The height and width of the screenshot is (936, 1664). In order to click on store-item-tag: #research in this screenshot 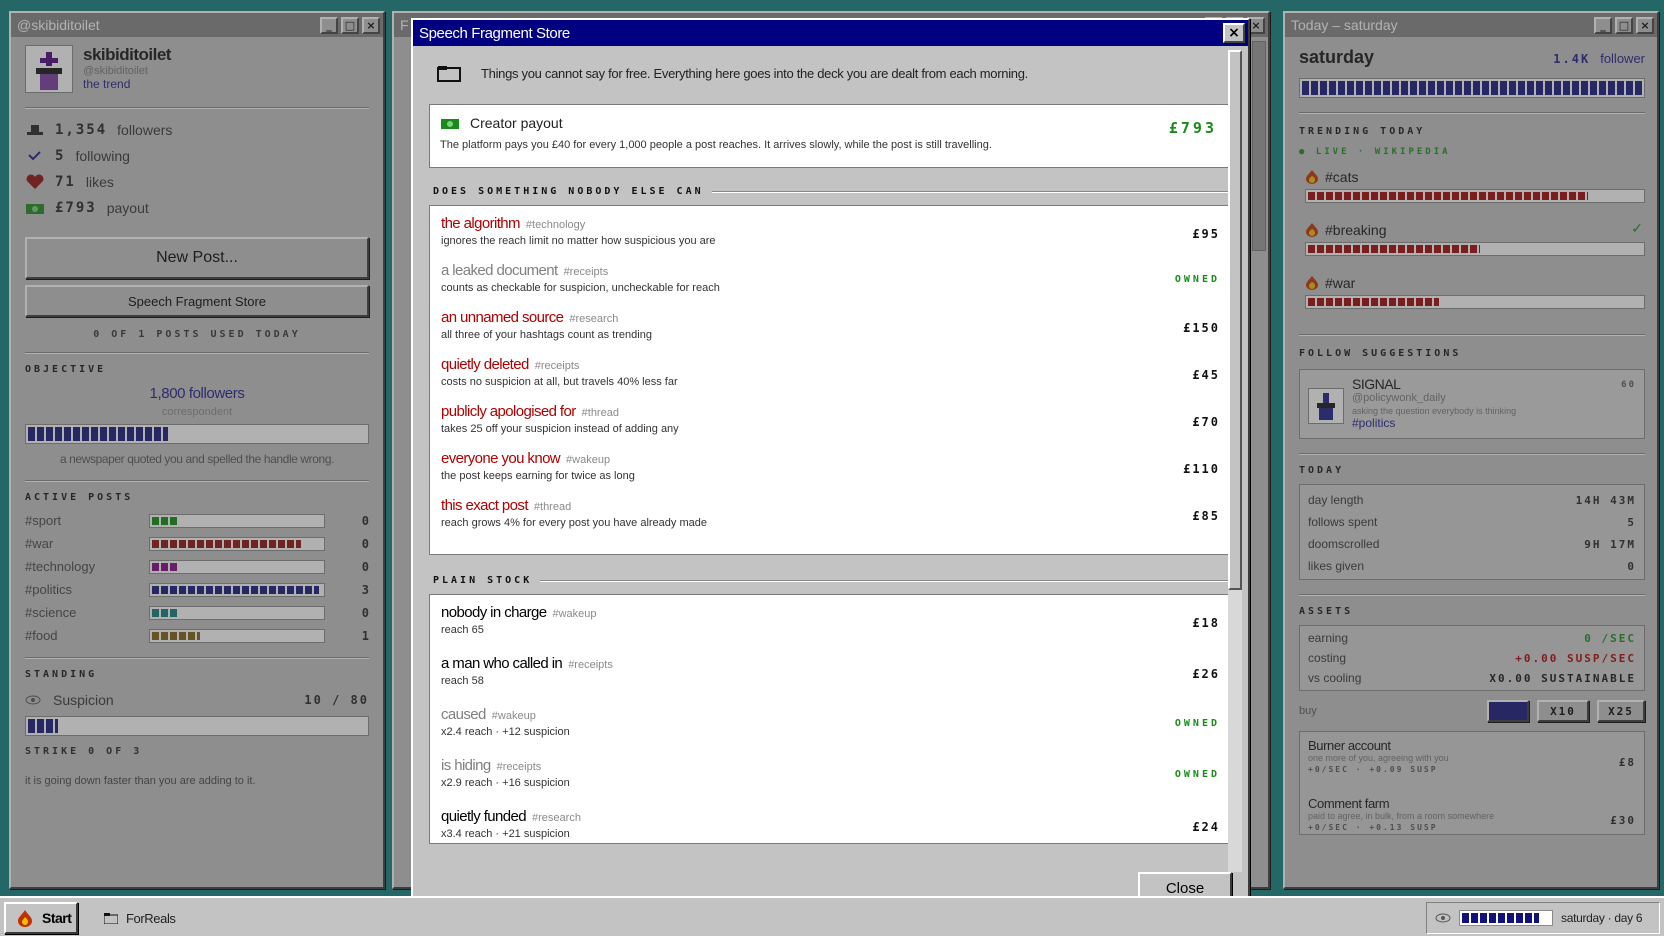, I will do `click(594, 319)`.